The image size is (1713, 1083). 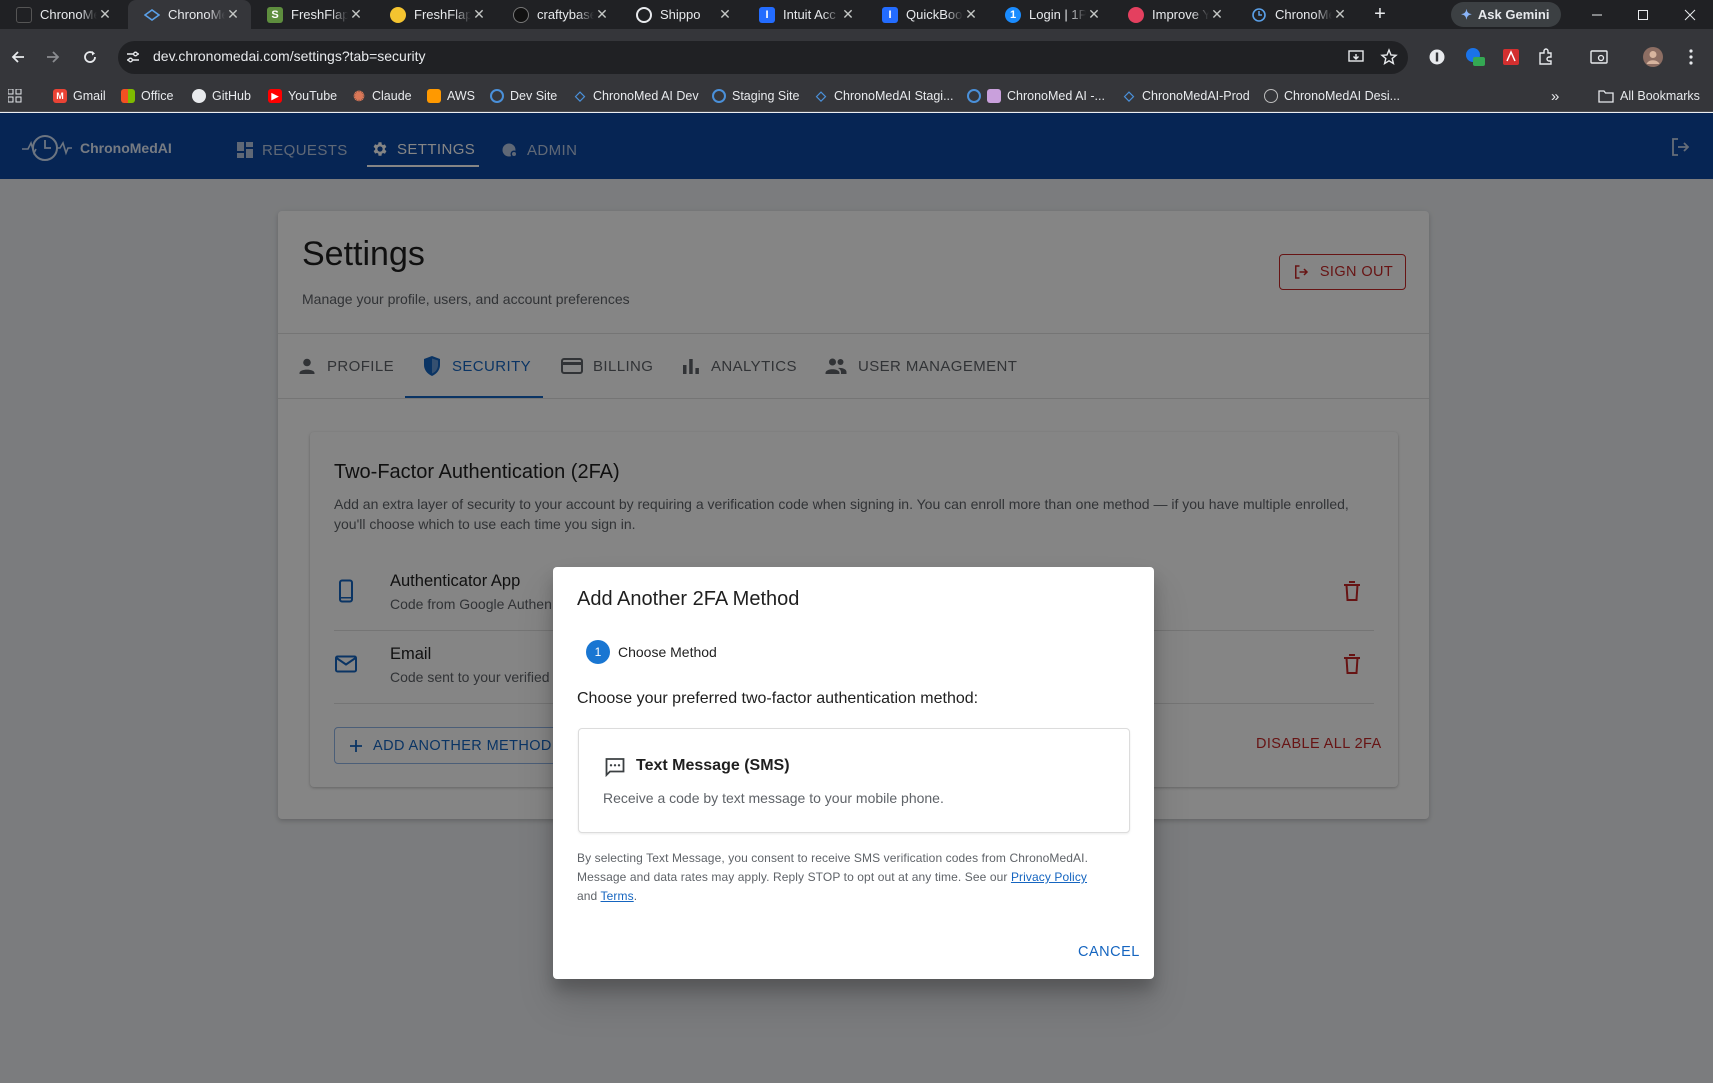 What do you see at coordinates (79, 96) in the screenshot?
I see `bookmark-item: M Gmail` at bounding box center [79, 96].